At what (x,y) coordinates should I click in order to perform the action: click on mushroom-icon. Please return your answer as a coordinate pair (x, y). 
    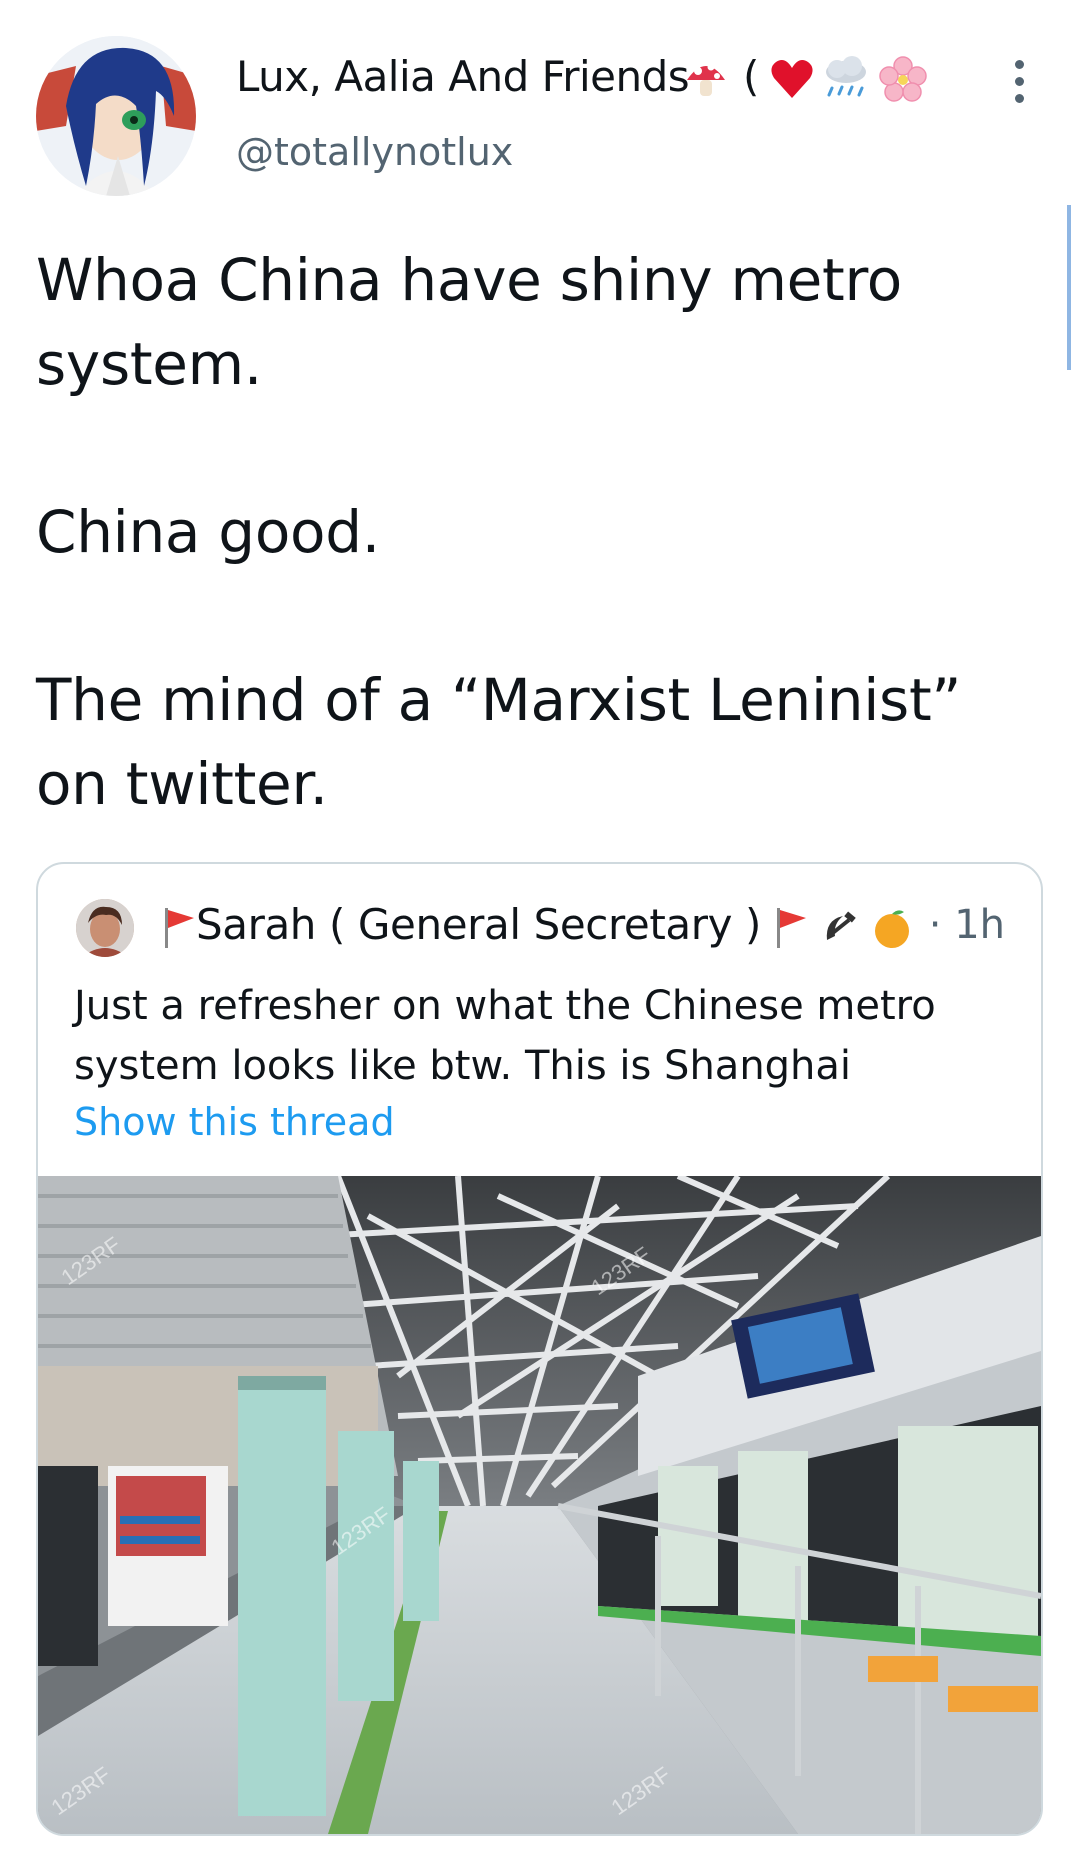
    Looking at the image, I should click on (706, 79).